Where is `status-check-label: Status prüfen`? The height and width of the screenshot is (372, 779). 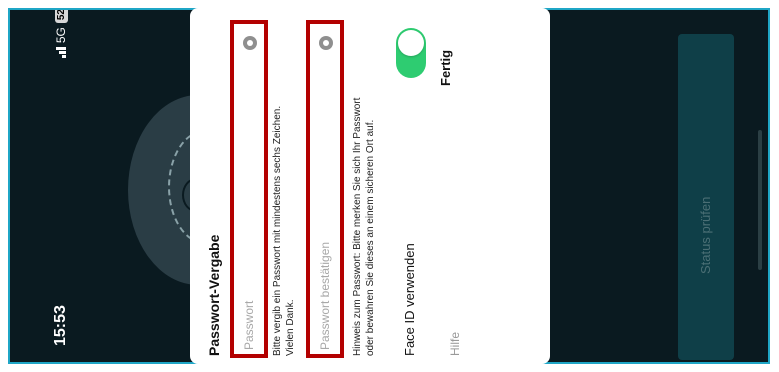
status-check-label: Status prüfen is located at coordinates (705, 235).